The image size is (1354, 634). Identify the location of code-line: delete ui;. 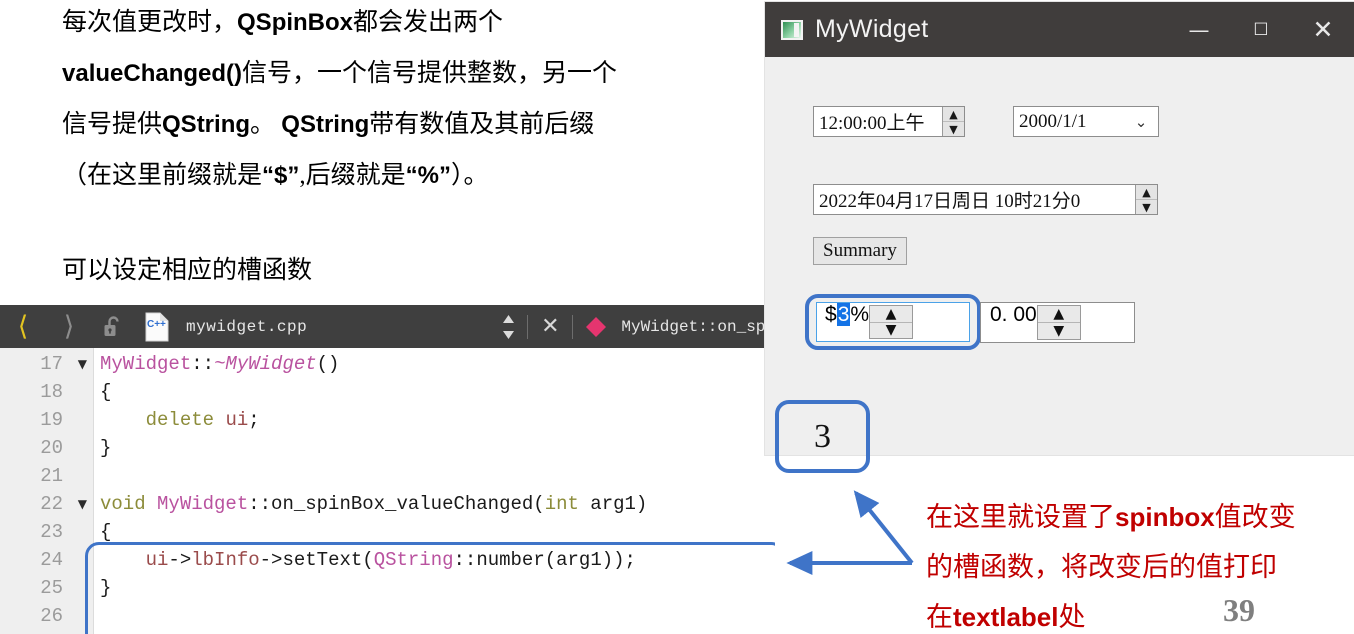
(180, 420).